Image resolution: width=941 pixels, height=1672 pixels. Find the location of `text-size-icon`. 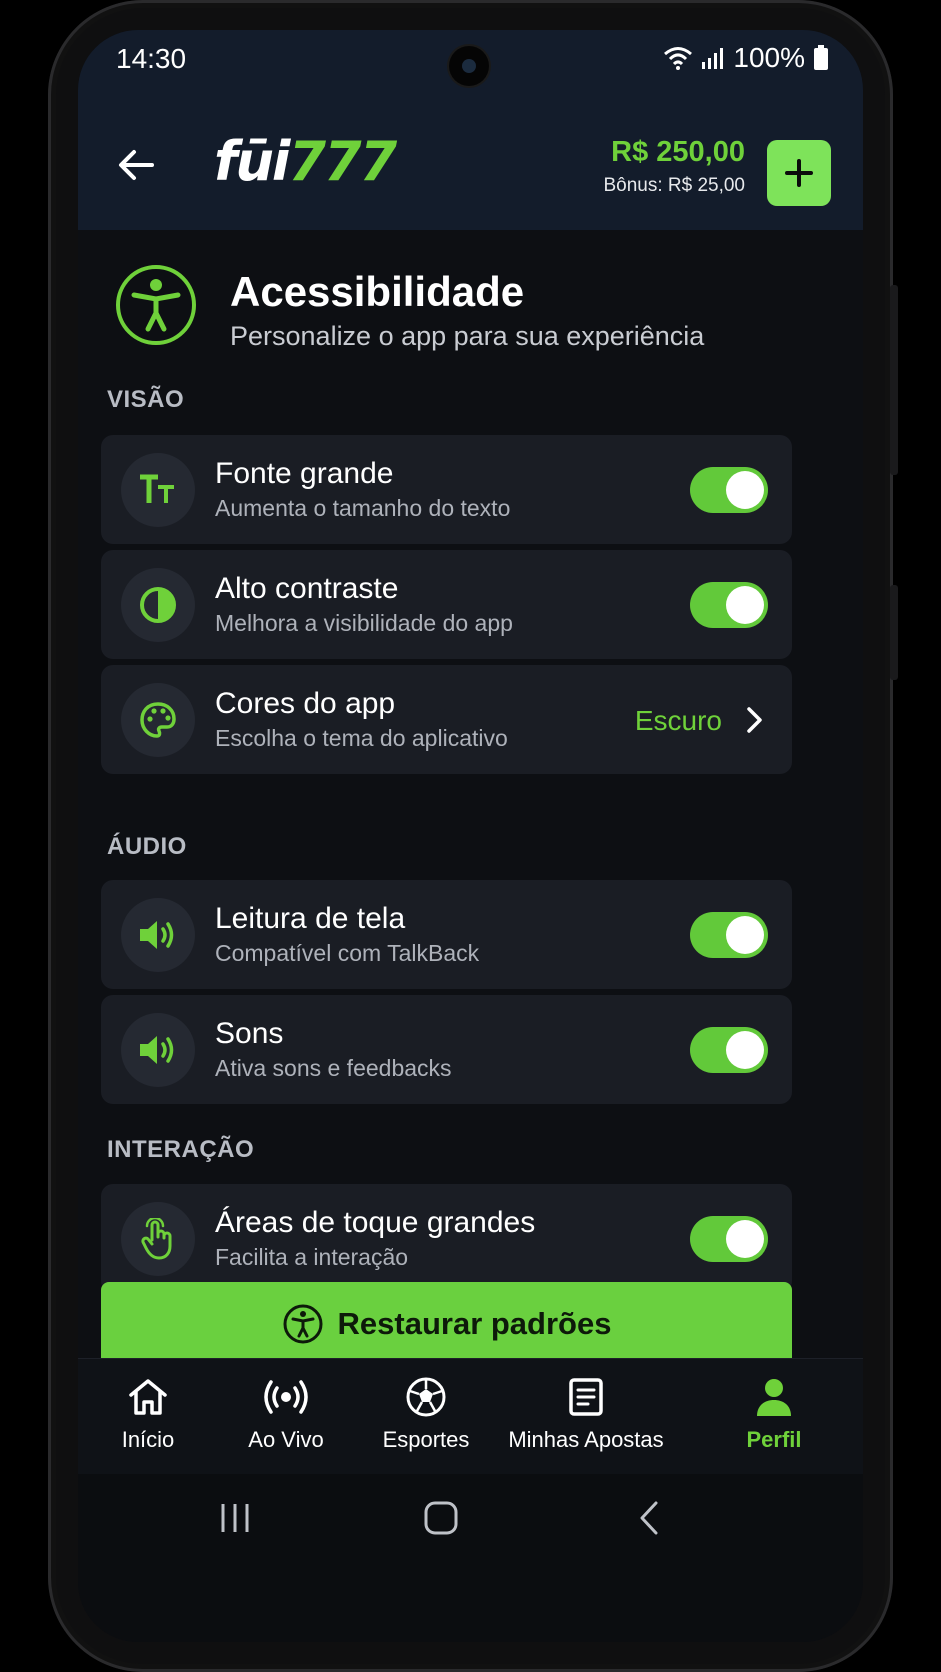

text-size-icon is located at coordinates (157, 488).